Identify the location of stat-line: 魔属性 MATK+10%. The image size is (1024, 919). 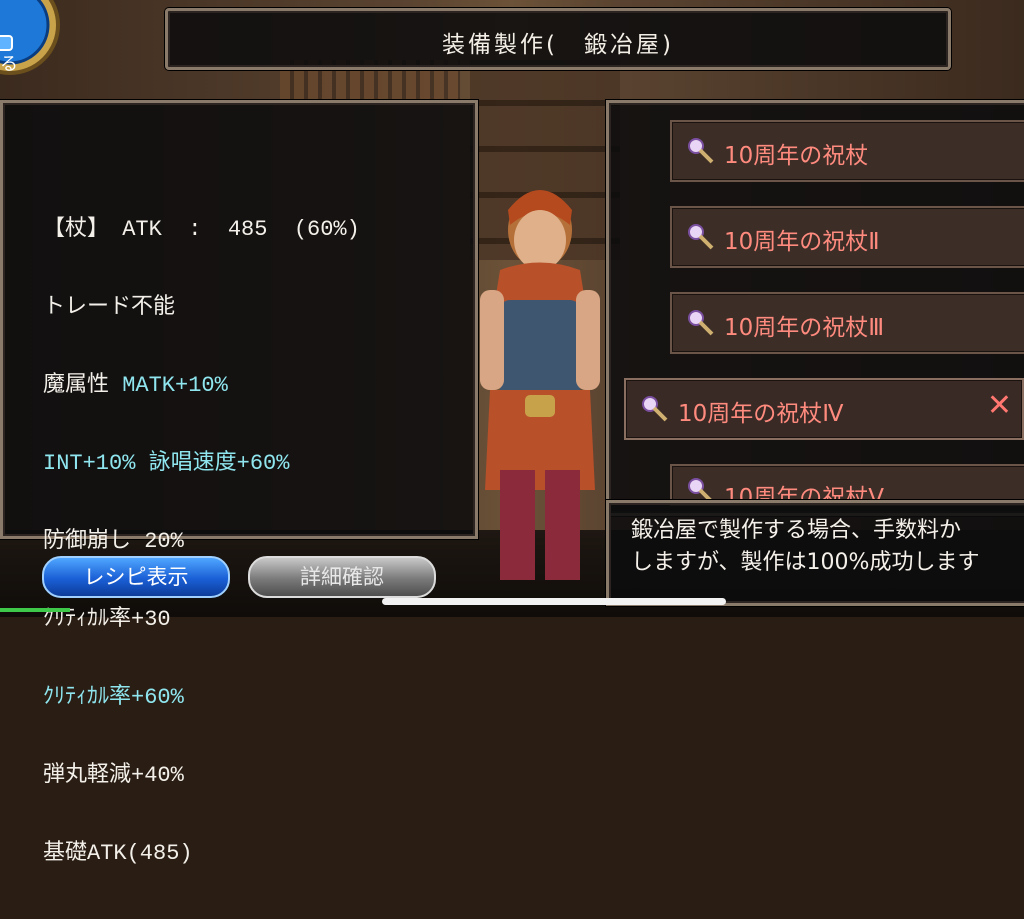
(201, 386).